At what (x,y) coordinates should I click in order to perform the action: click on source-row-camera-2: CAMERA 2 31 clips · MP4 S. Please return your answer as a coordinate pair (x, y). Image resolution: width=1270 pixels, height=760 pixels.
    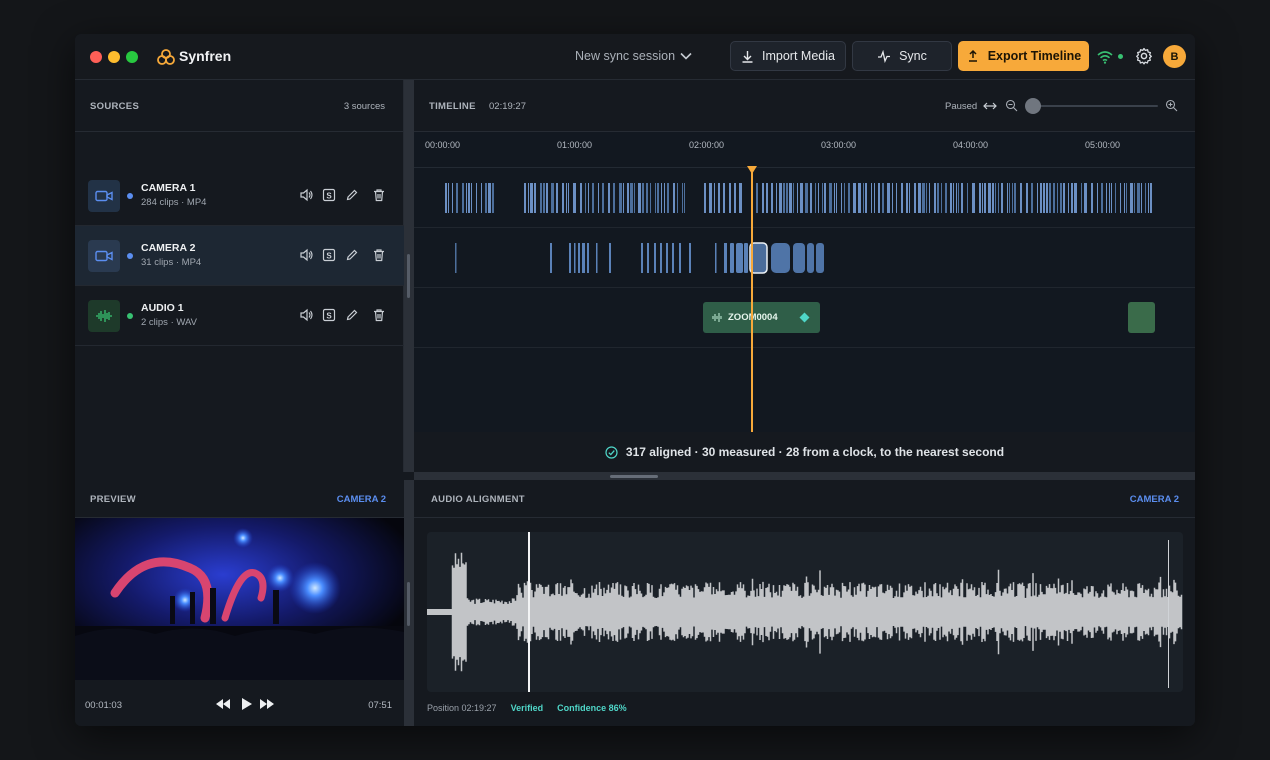
    Looking at the image, I should click on (239, 256).